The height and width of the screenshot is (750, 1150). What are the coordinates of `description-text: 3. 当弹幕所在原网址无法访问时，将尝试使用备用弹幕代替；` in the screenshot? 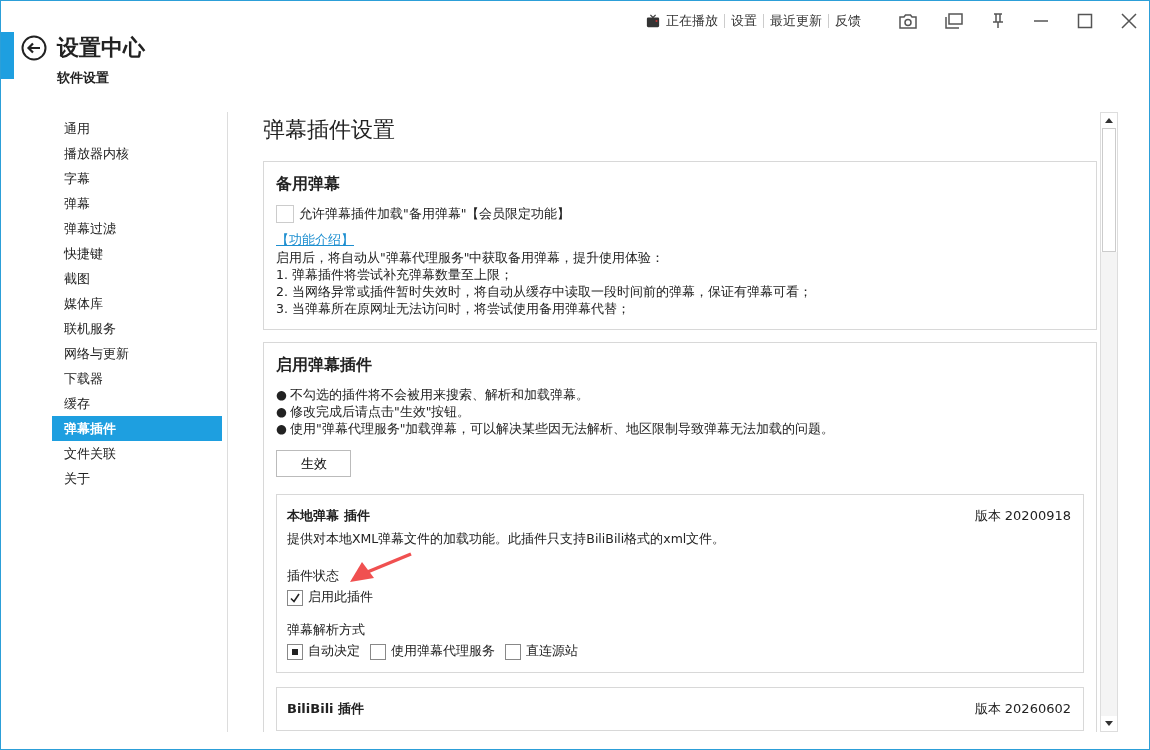 It's located at (453, 308).